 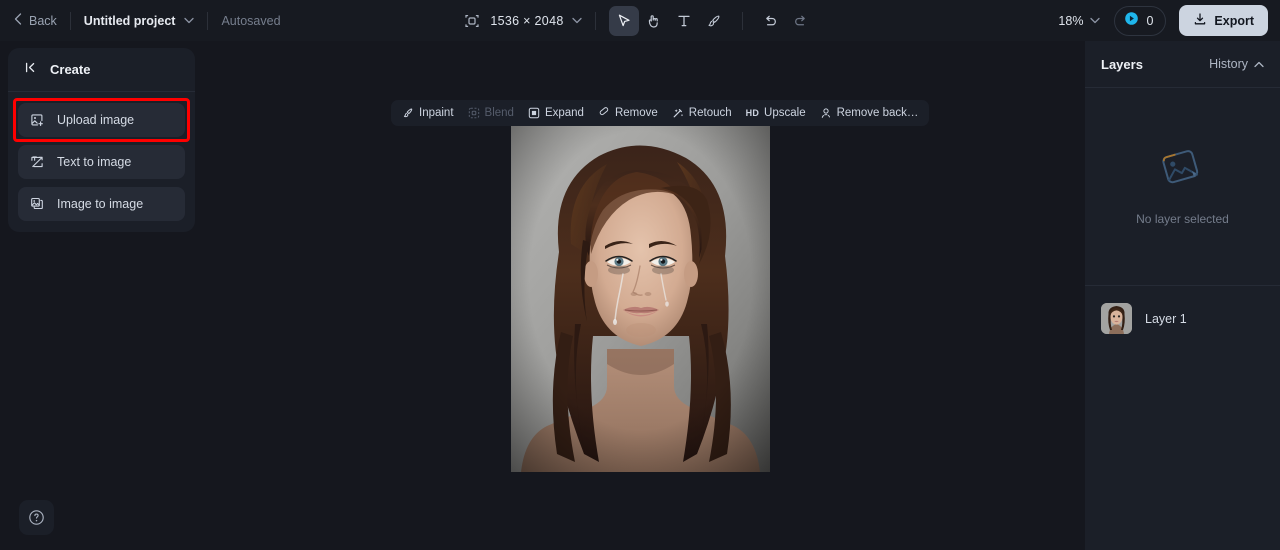 I want to click on expand-icon, so click(x=534, y=113).